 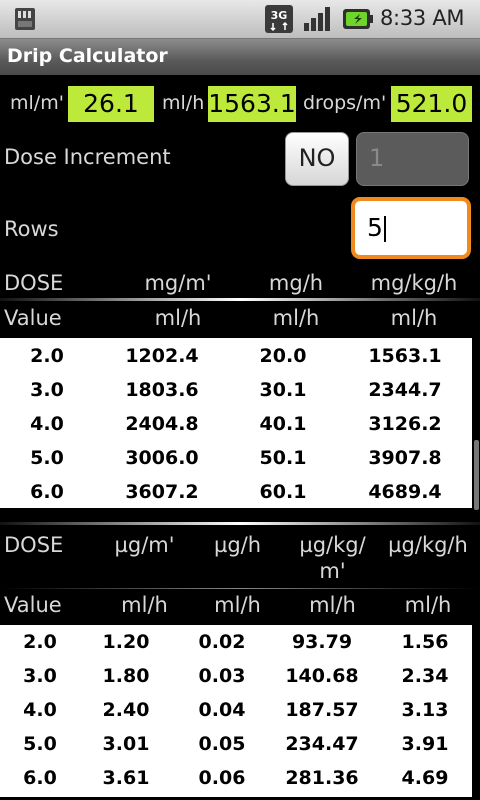 What do you see at coordinates (183, 103) in the screenshot?
I see `ml-per-hour-label: ml/h` at bounding box center [183, 103].